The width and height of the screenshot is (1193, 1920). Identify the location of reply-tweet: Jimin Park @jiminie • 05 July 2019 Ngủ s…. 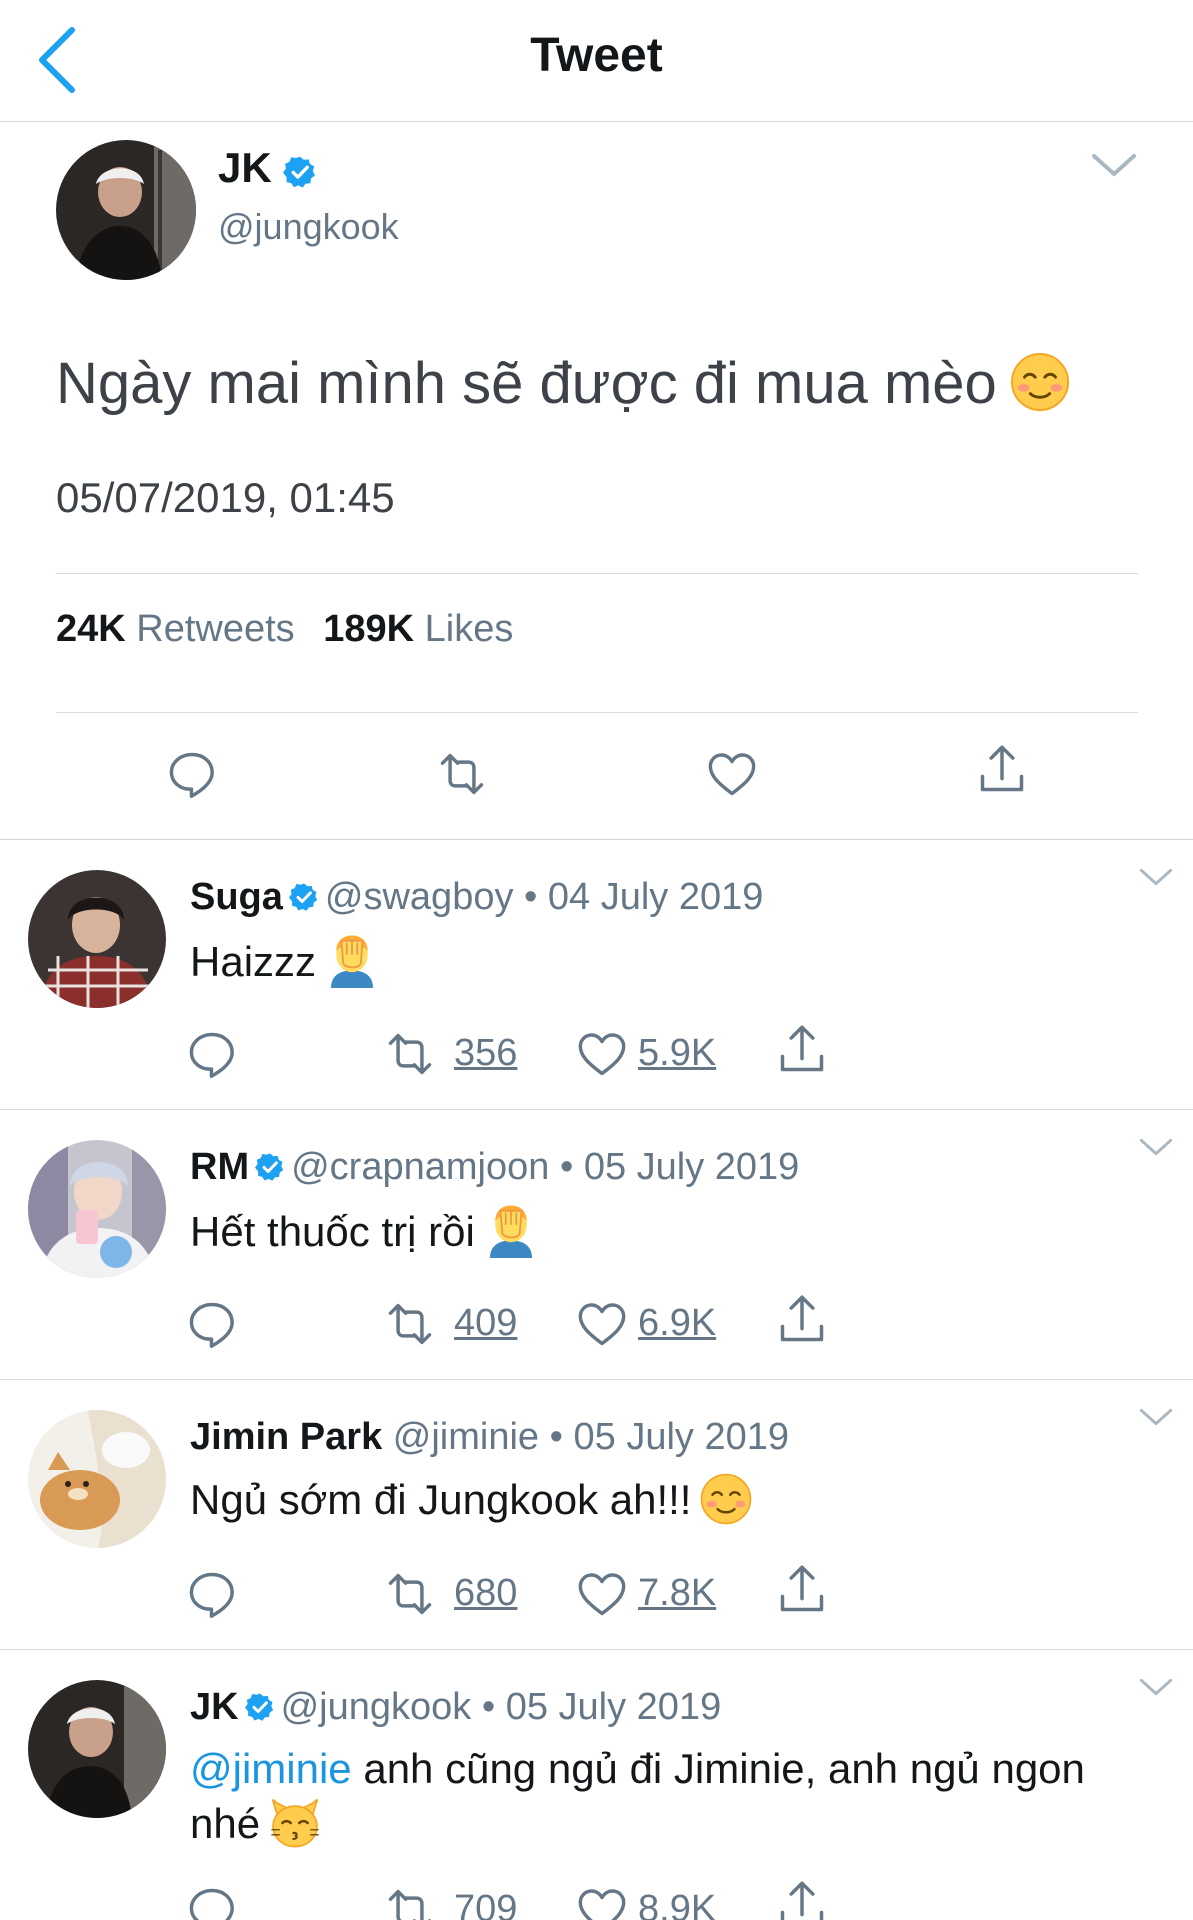
(596, 1515).